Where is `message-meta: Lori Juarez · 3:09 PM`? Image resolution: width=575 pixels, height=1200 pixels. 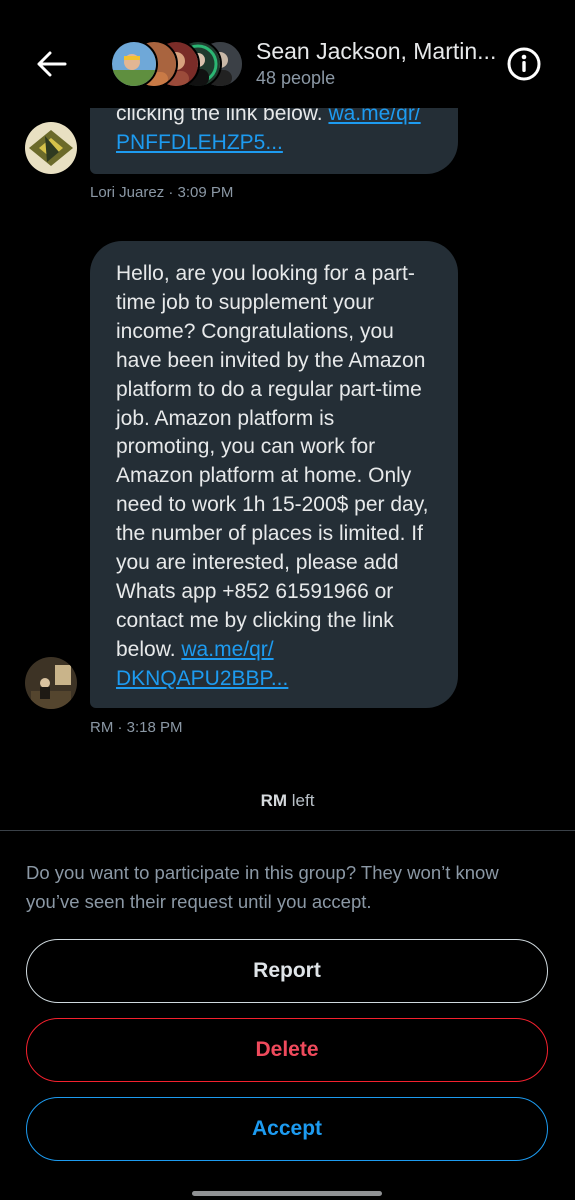
message-meta: Lori Juarez · 3:09 PM is located at coordinates (162, 192).